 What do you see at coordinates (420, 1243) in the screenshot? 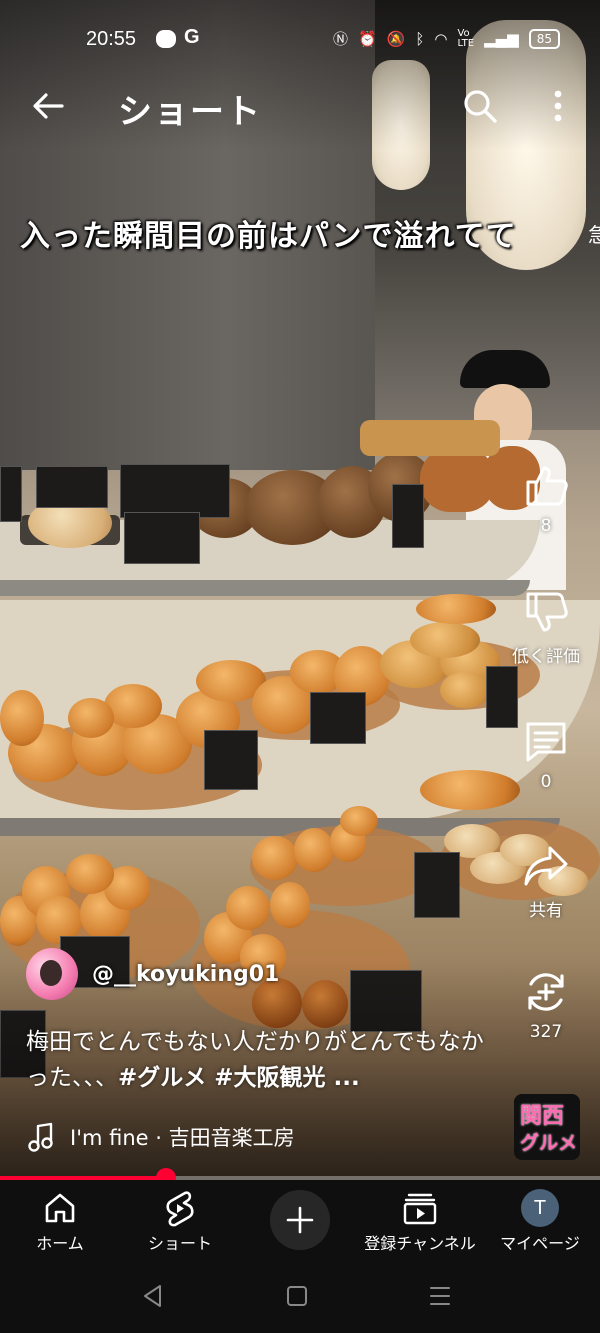
I see `nav-subscriptions-label: 登録チャンネル` at bounding box center [420, 1243].